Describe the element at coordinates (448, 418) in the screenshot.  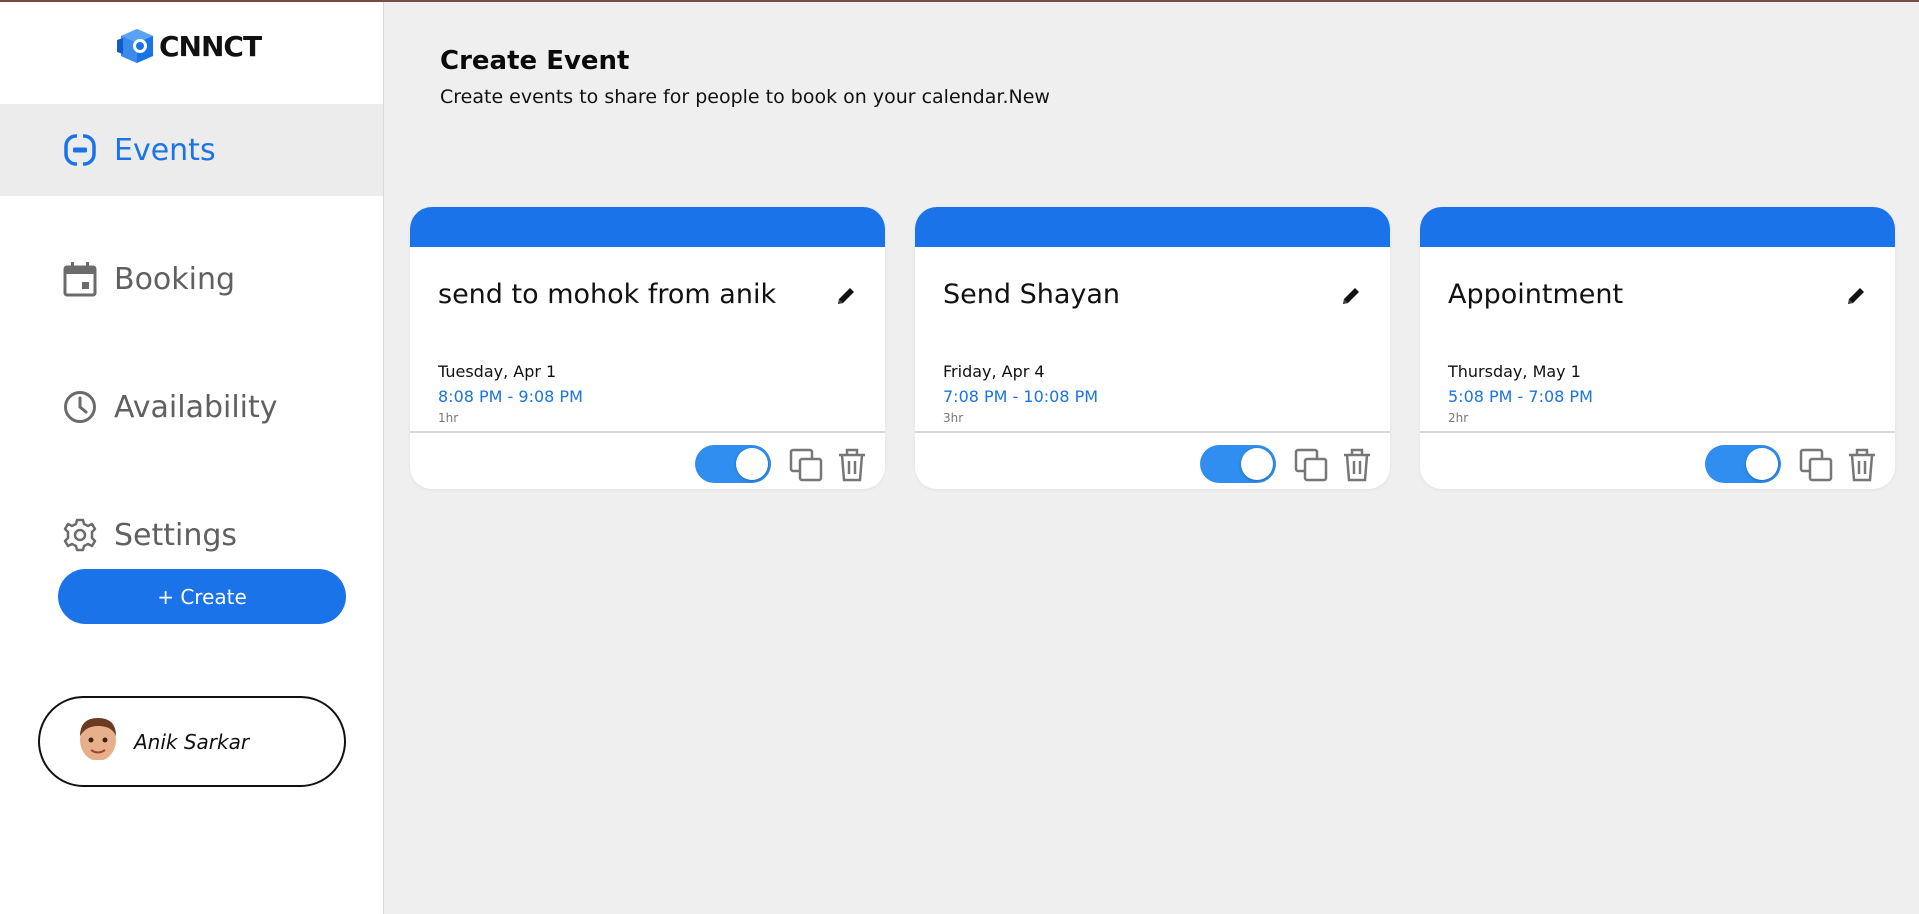
I see `event-duration: 1hr` at that location.